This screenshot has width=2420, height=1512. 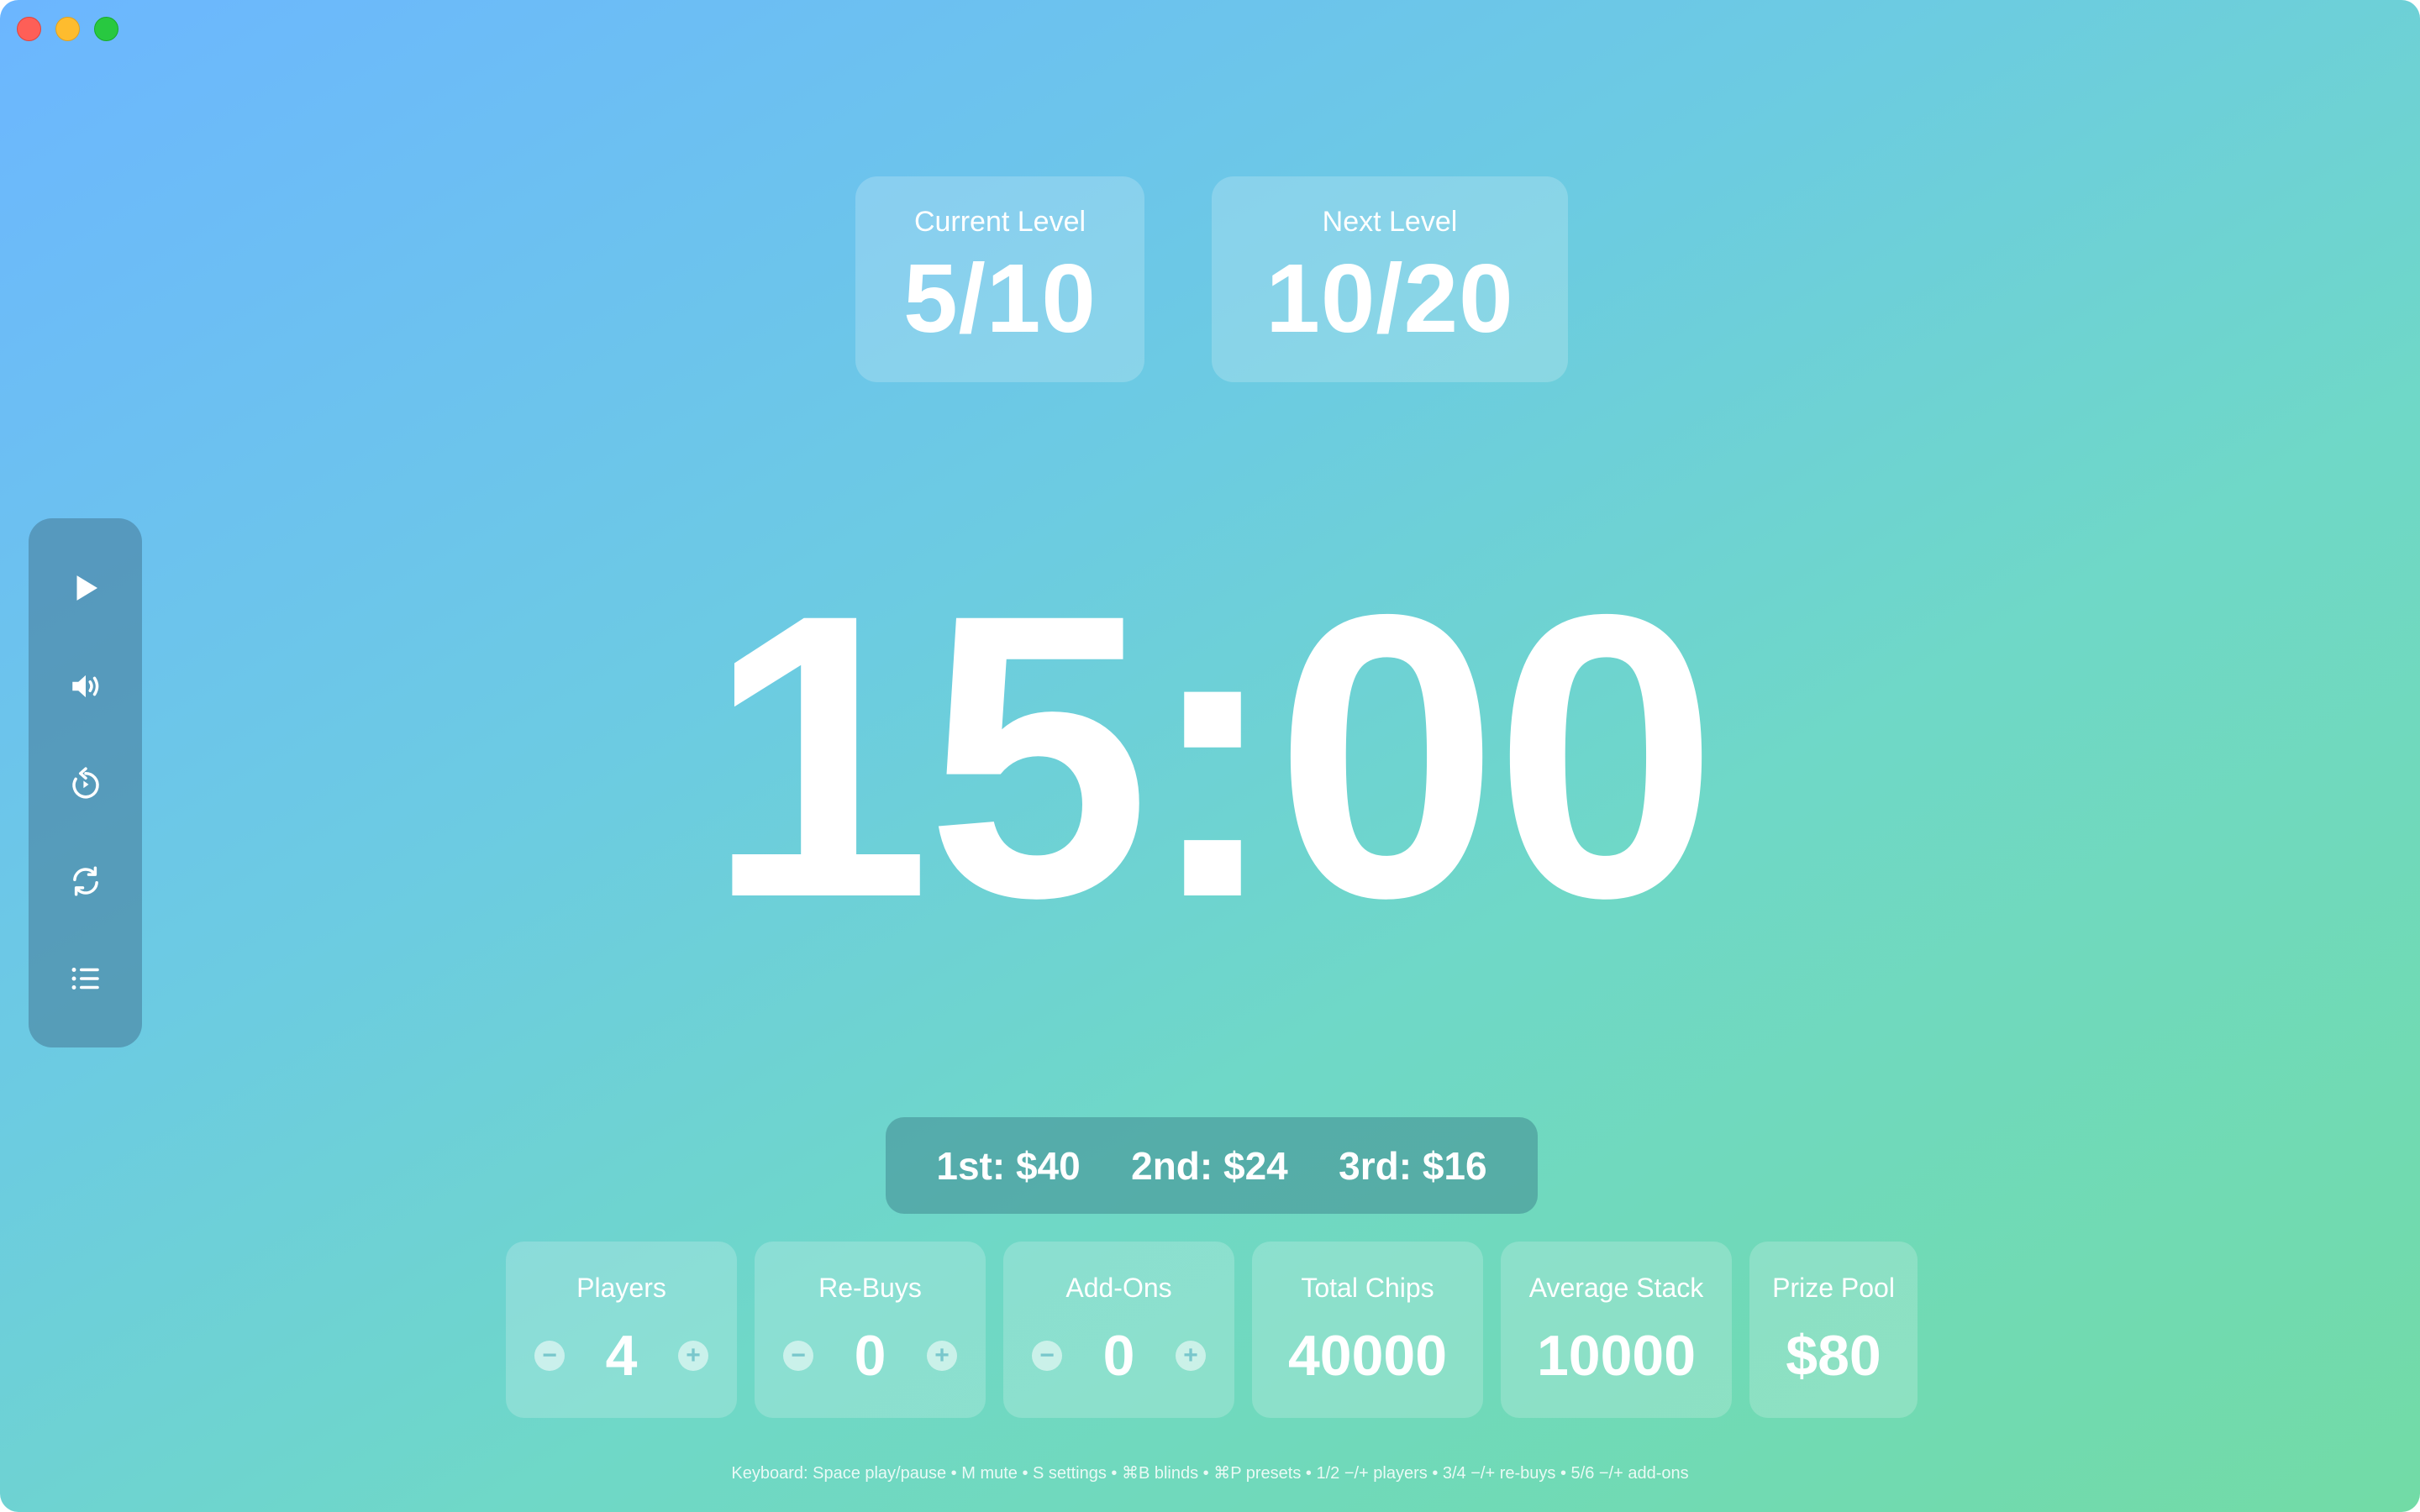 What do you see at coordinates (621, 1330) in the screenshot?
I see `players-card: Players − 4 +` at bounding box center [621, 1330].